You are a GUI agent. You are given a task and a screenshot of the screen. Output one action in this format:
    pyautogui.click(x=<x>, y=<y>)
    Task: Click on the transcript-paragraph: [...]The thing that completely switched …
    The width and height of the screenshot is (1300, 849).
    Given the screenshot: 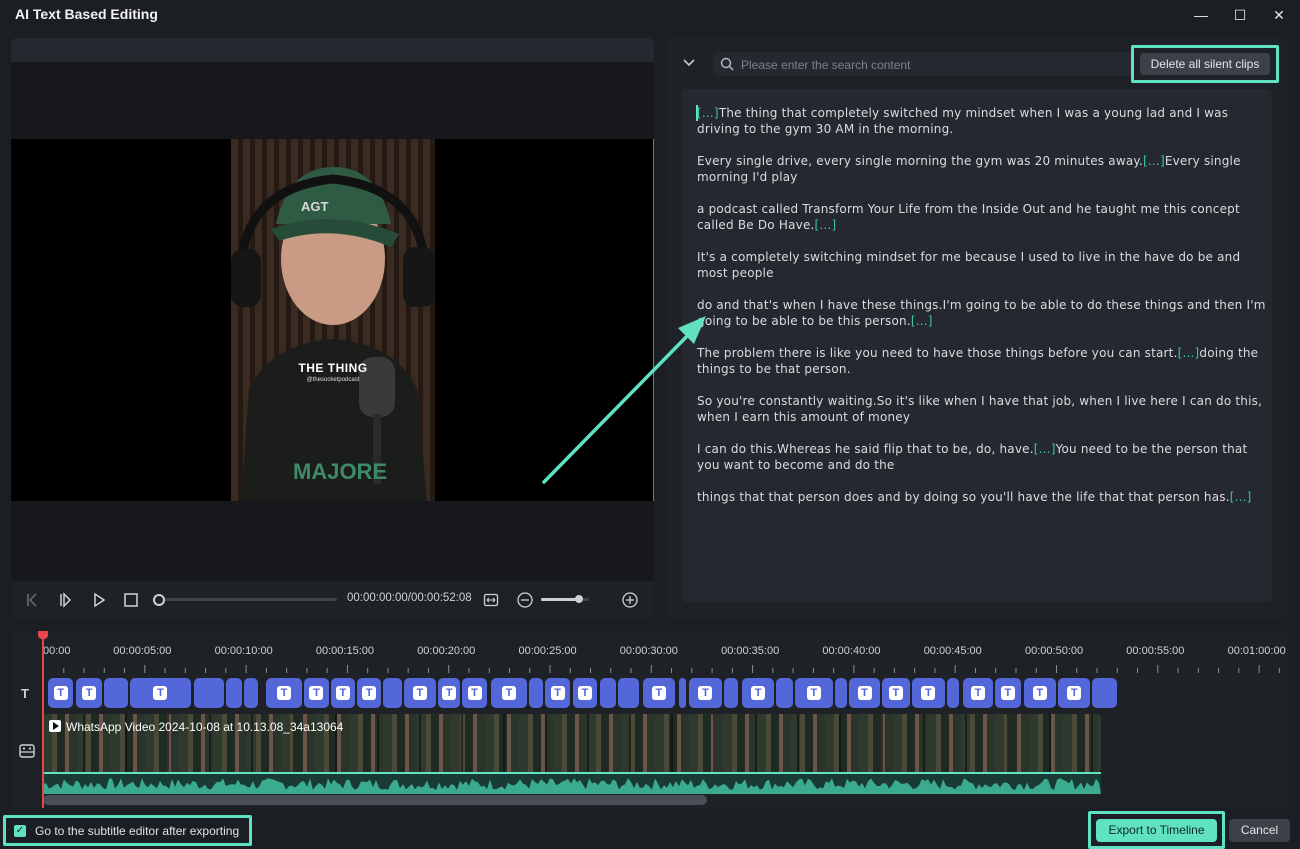 What is the action you would take?
    pyautogui.click(x=982, y=121)
    